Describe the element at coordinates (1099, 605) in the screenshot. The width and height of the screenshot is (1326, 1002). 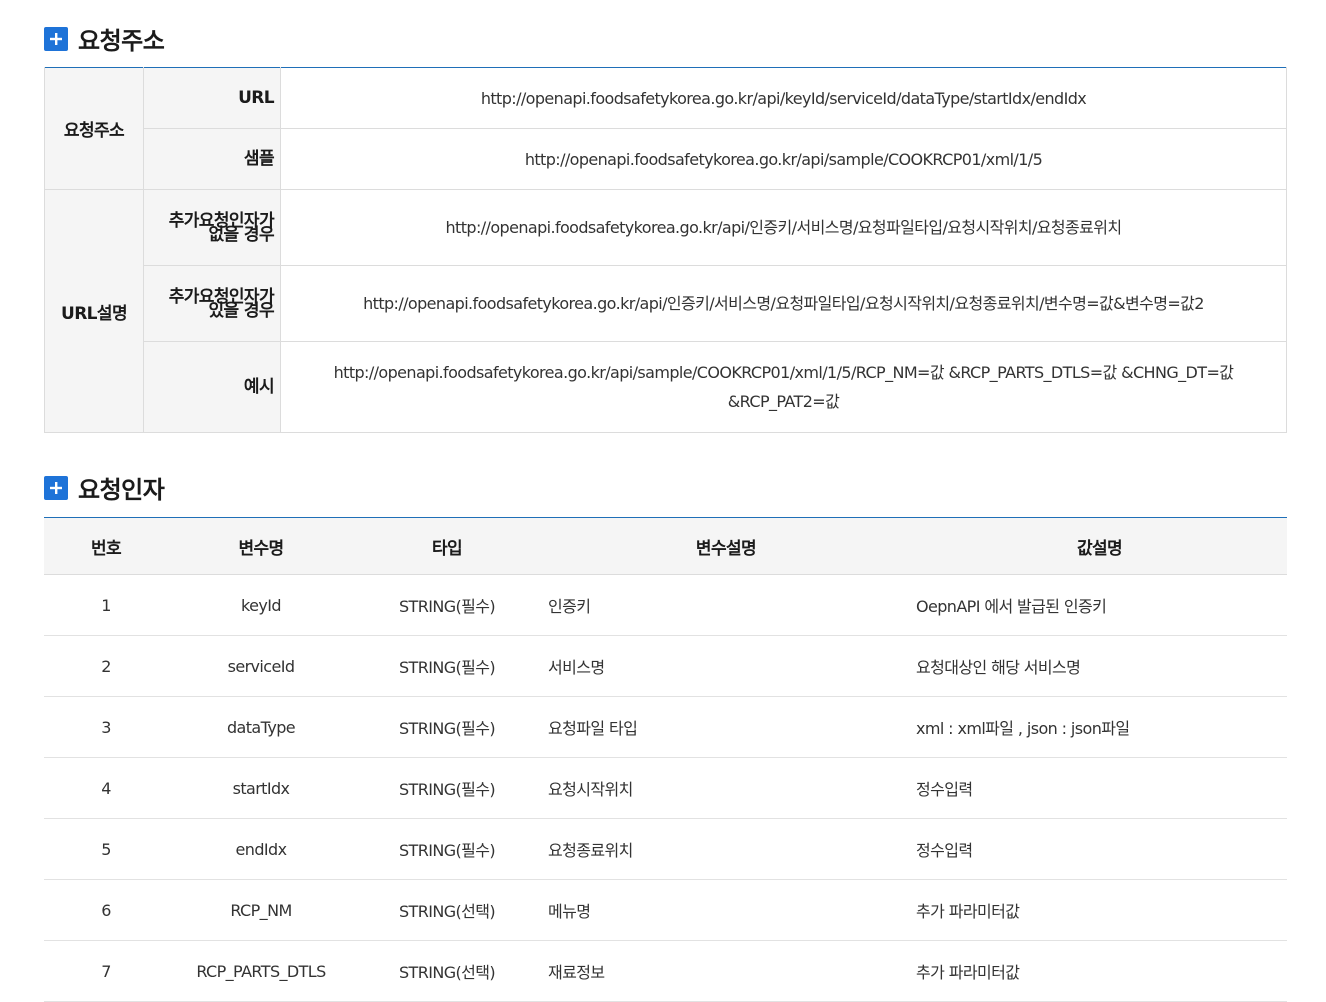
I see `cell-value-desc: OepnAPI 에서 발급된 인증키` at that location.